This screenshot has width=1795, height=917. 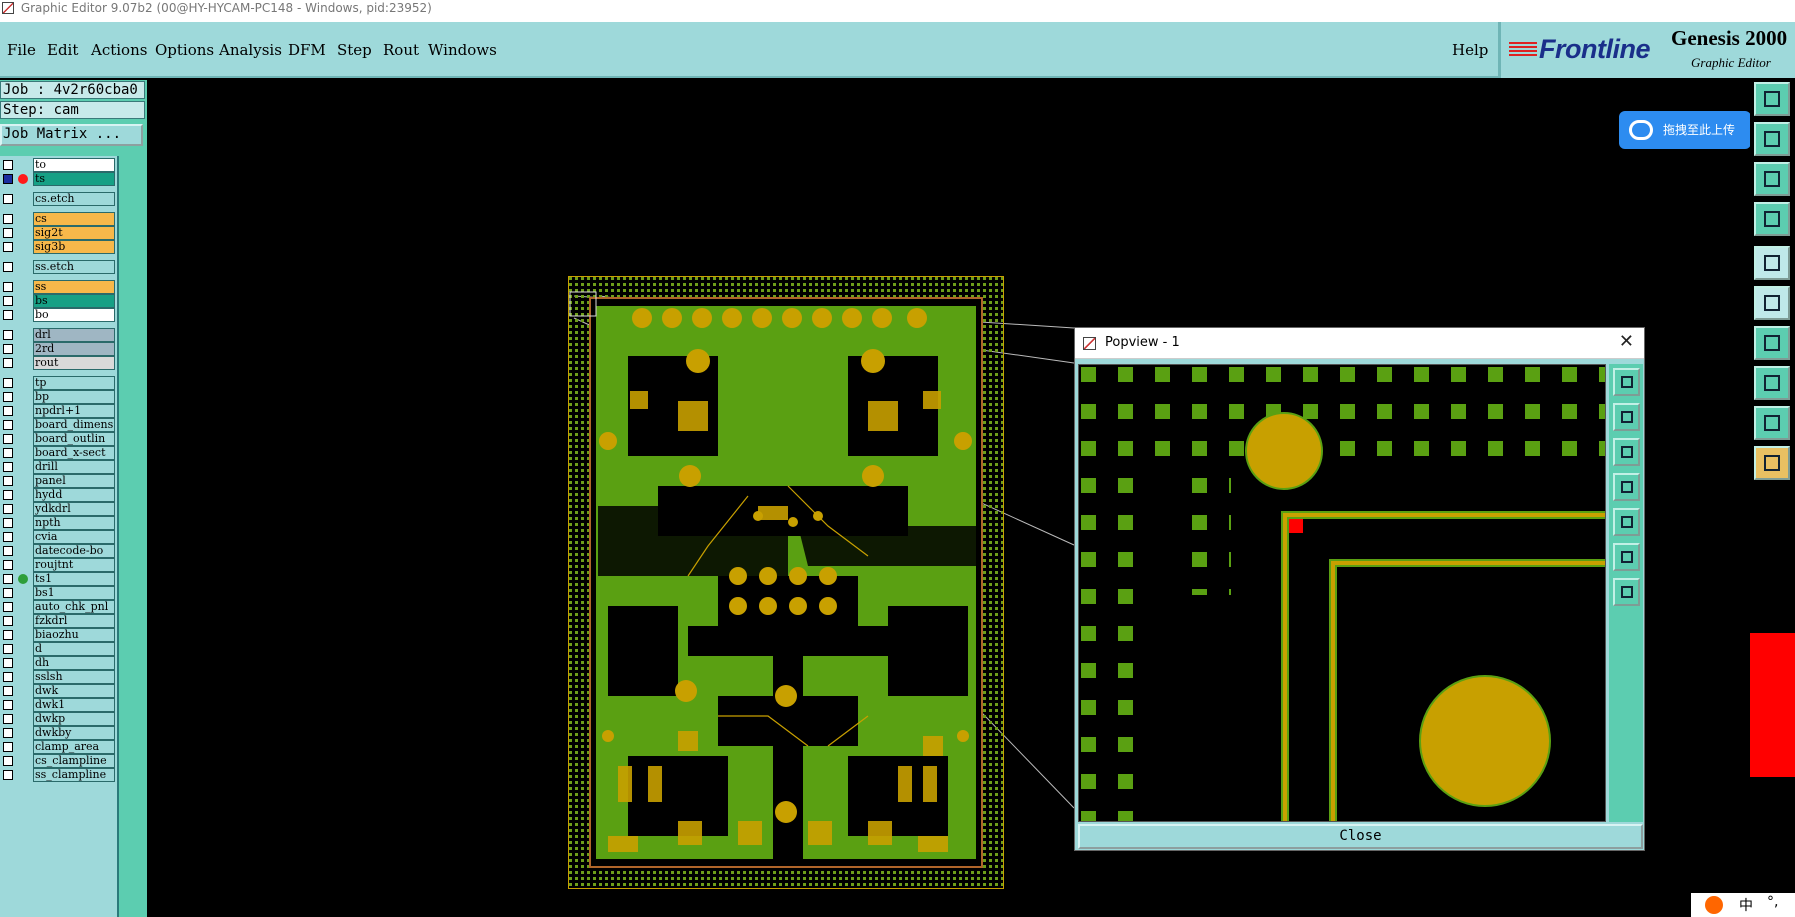 I want to click on layer-name: ts, so click(x=74, y=179).